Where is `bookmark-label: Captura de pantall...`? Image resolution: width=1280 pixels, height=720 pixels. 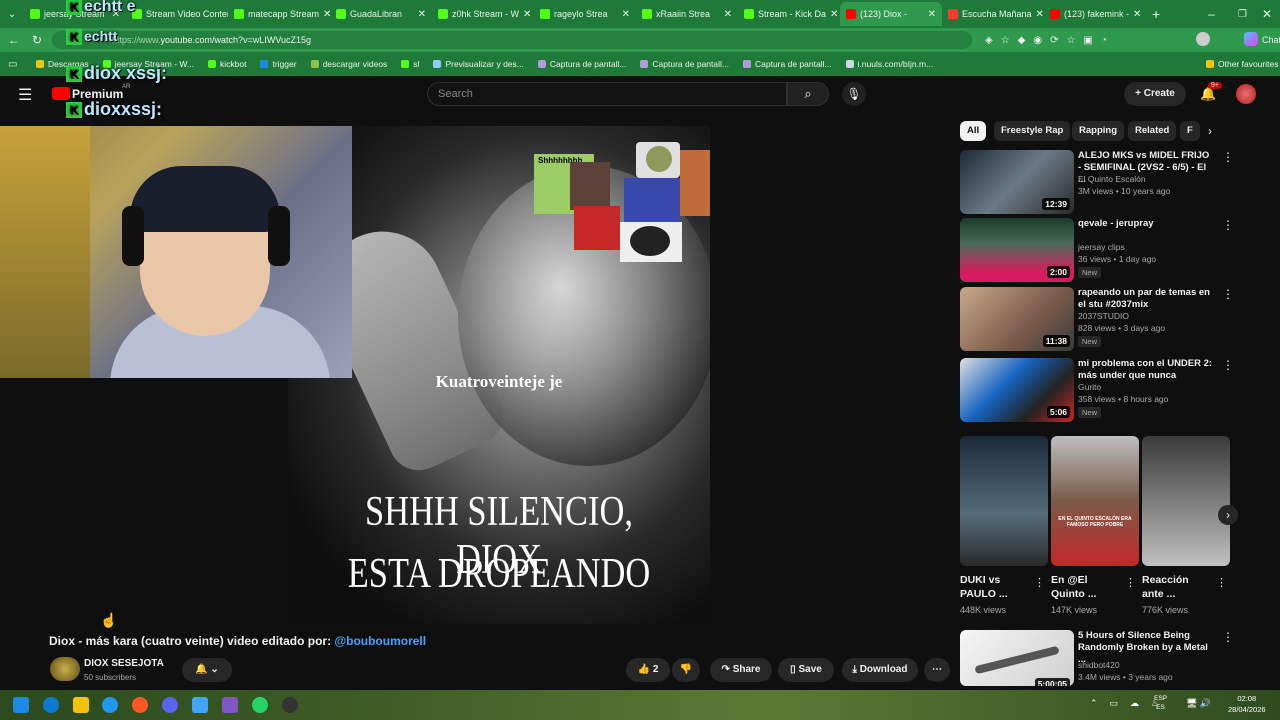 bookmark-label: Captura de pantall... is located at coordinates (588, 64).